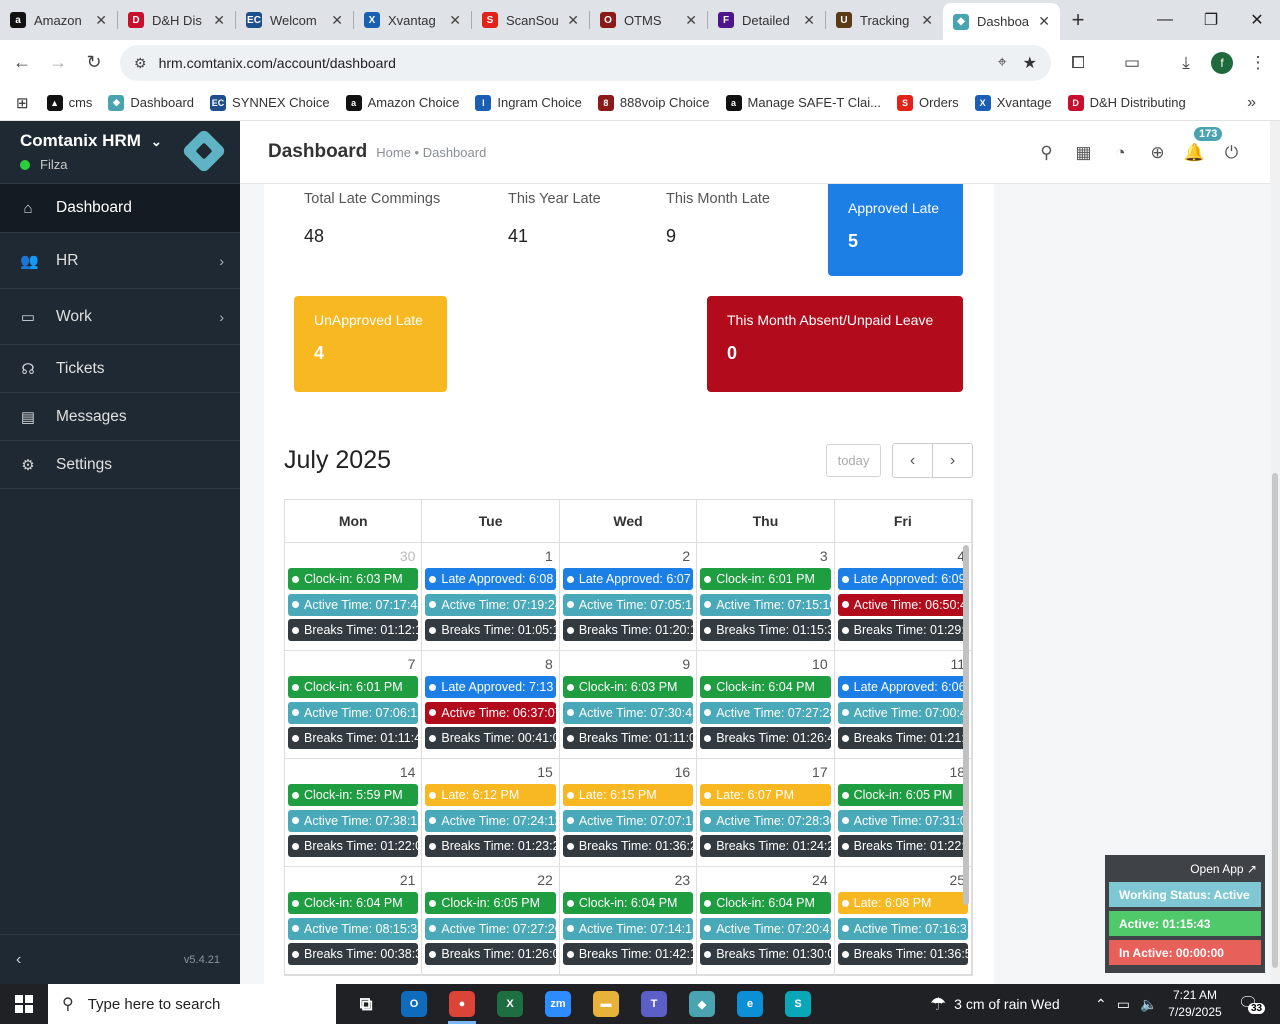  Describe the element at coordinates (765, 773) in the screenshot. I see `day-number: 17` at that location.